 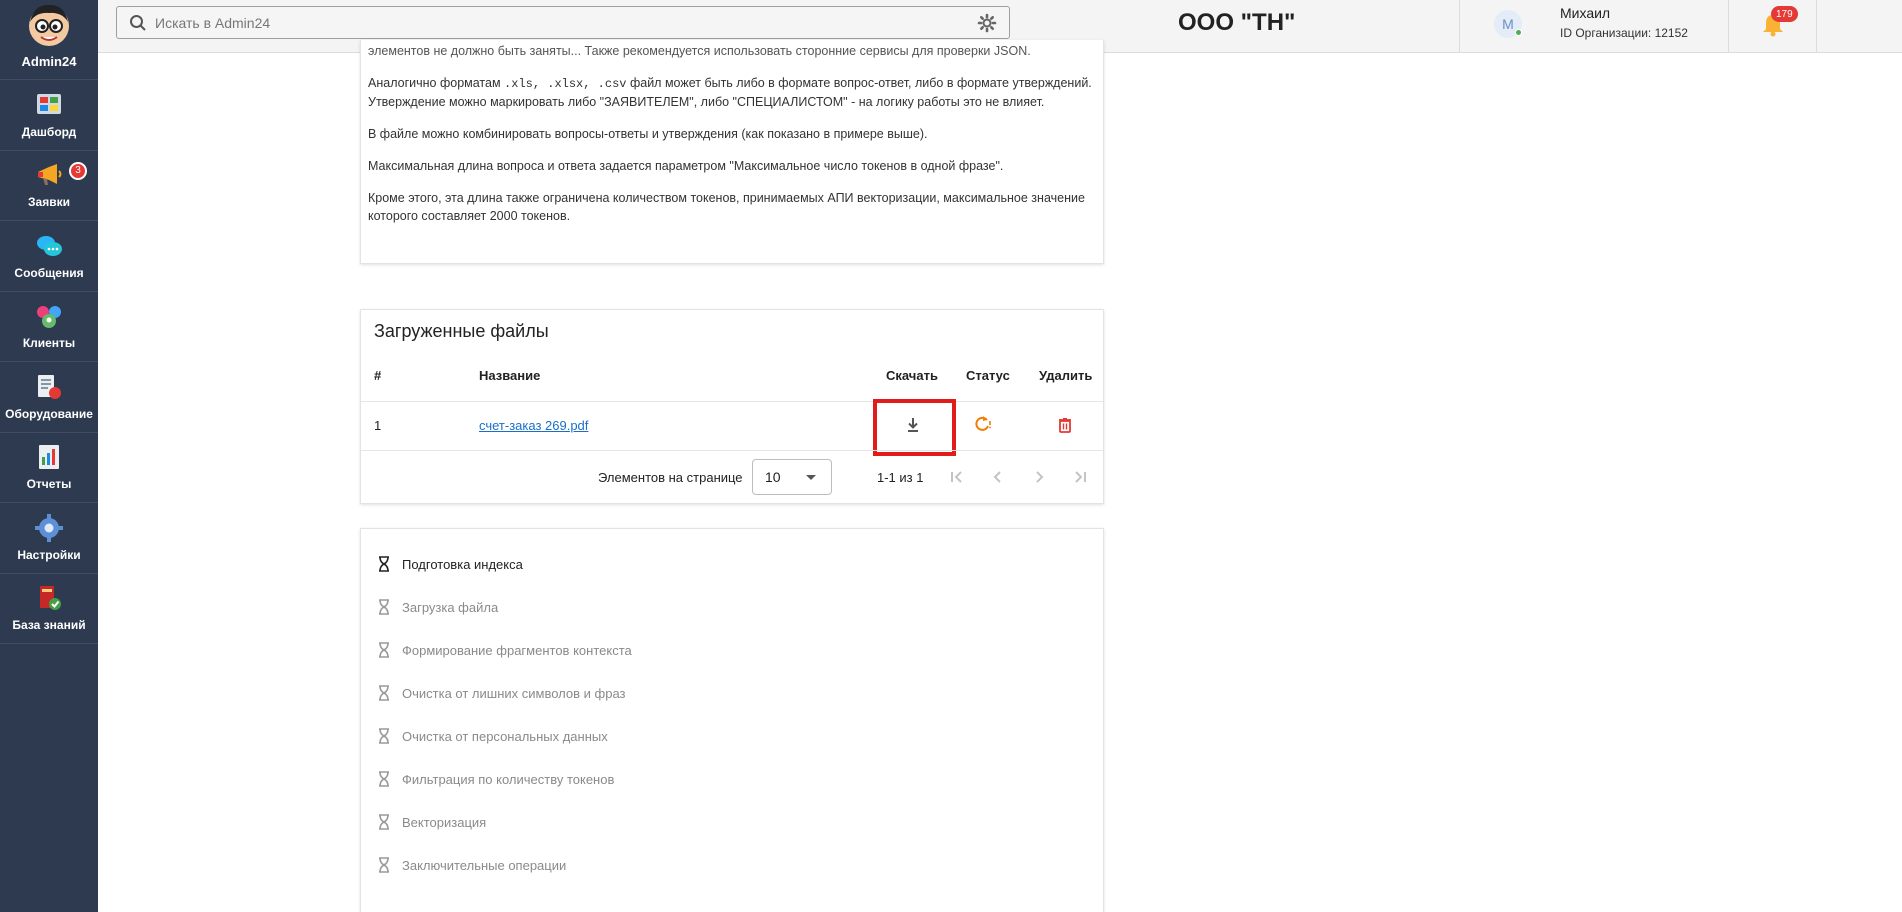 I want to click on step-item: Фильтрация по количеству токенов, so click(x=495, y=779).